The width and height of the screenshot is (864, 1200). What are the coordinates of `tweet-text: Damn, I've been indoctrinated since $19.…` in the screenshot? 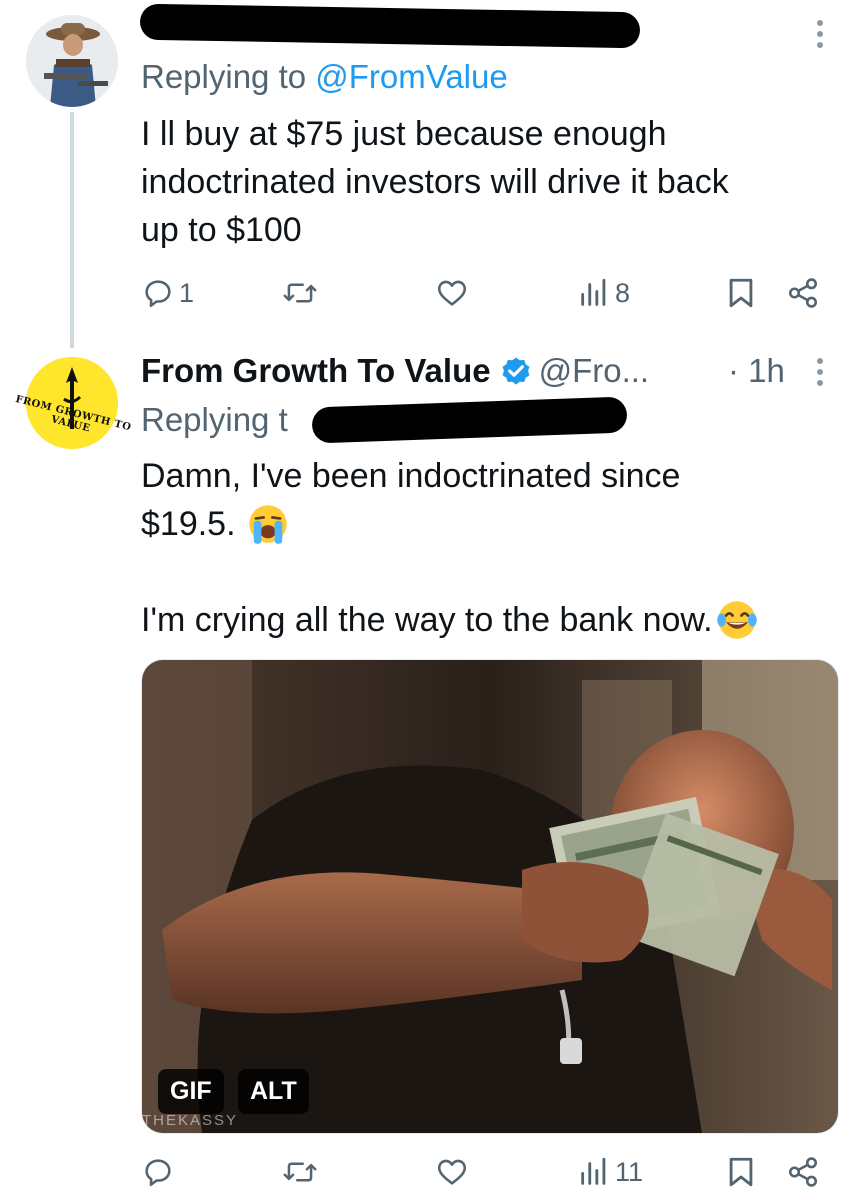 It's located at (491, 548).